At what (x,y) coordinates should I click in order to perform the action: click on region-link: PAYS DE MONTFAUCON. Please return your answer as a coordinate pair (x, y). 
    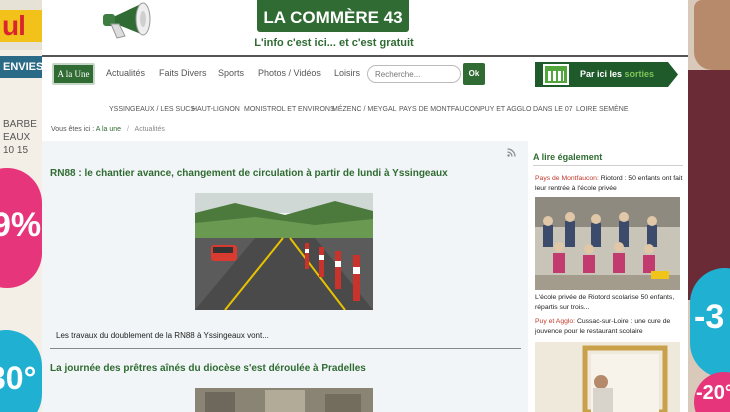
    Looking at the image, I should click on (439, 109).